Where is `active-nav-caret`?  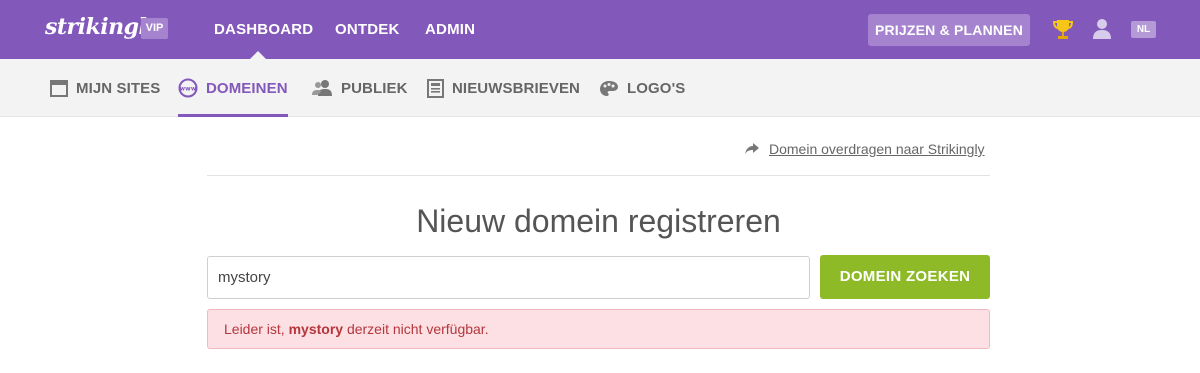 active-nav-caret is located at coordinates (258, 55).